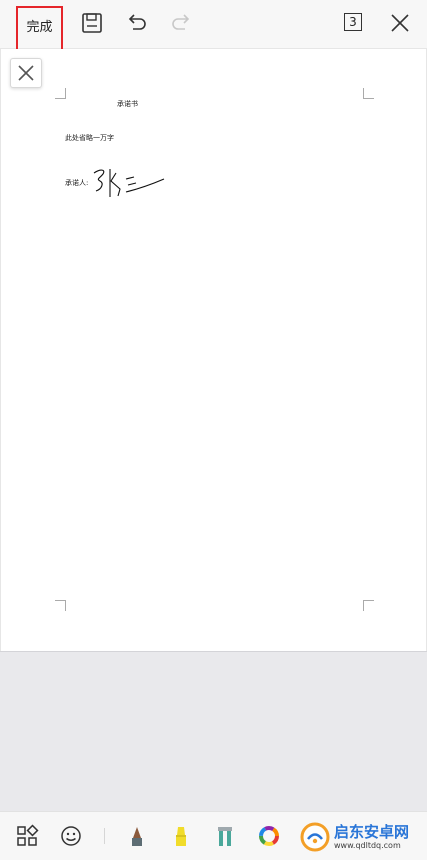 The image size is (427, 860). What do you see at coordinates (89, 138) in the screenshot?
I see `document-body-text: 此处省略一万字` at bounding box center [89, 138].